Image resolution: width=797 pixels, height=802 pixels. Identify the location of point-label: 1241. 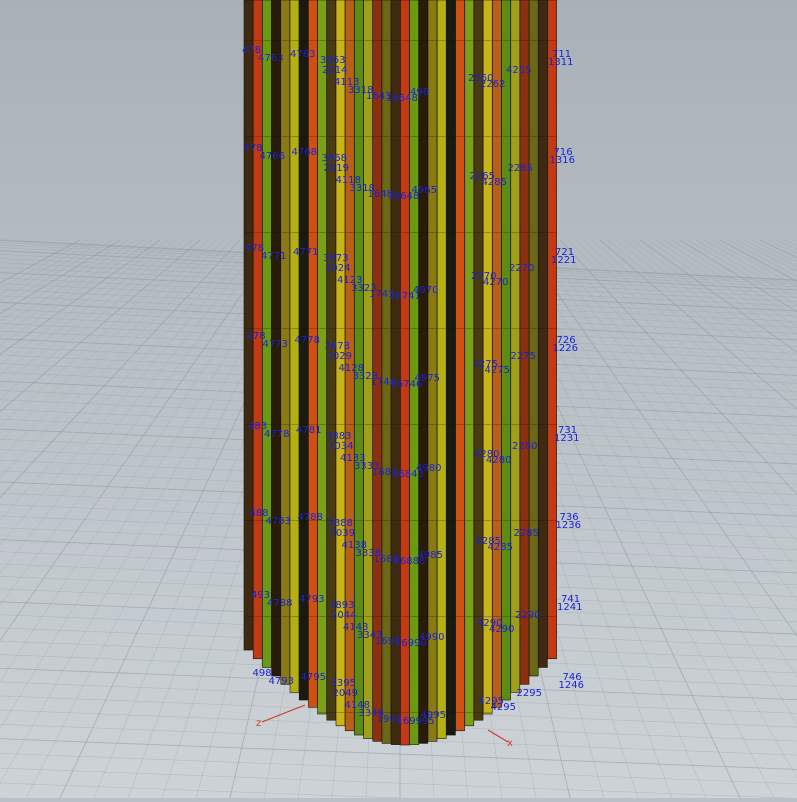
(569, 607).